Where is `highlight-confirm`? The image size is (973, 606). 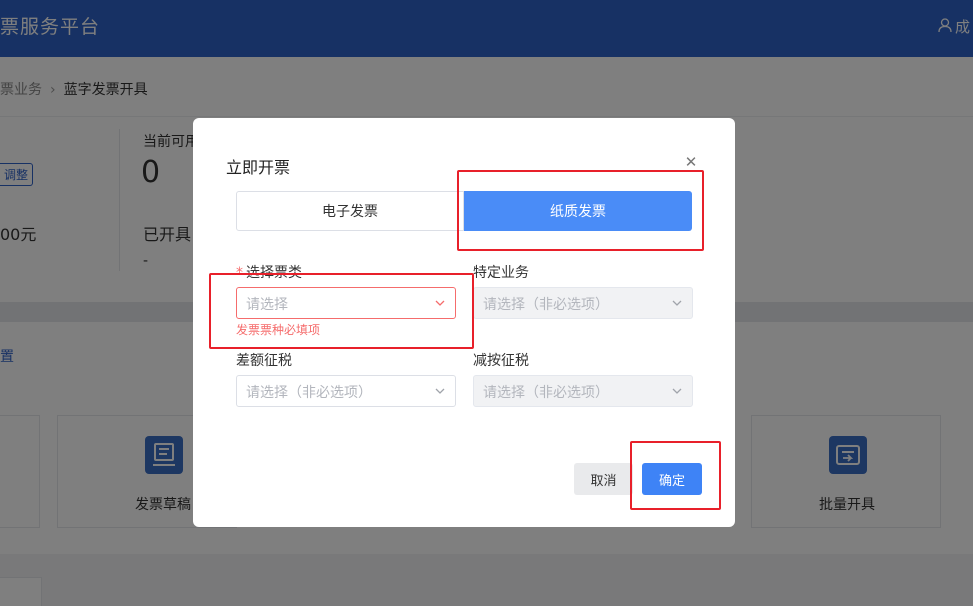 highlight-confirm is located at coordinates (675, 475).